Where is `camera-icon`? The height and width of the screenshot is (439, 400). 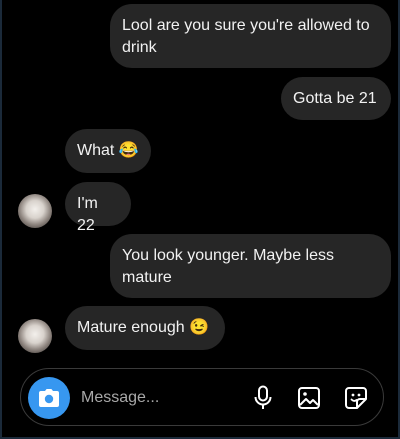
camera-icon is located at coordinates (49, 398).